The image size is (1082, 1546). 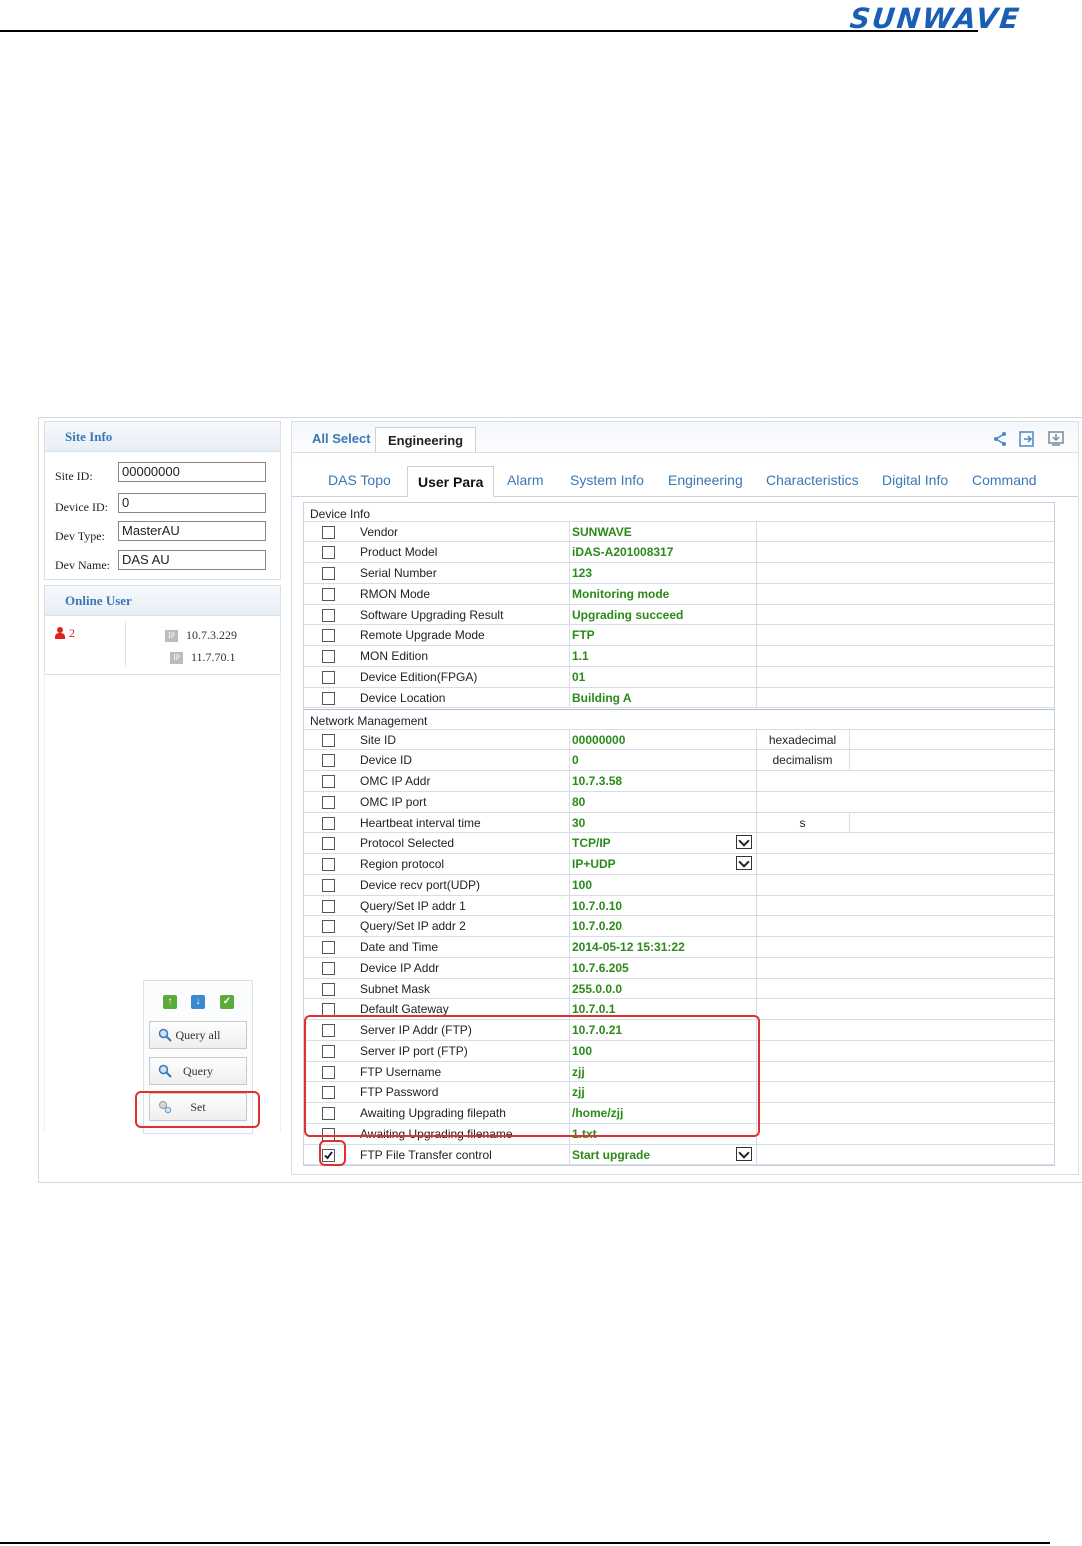 What do you see at coordinates (578, 802) in the screenshot?
I see `row-value: 80` at bounding box center [578, 802].